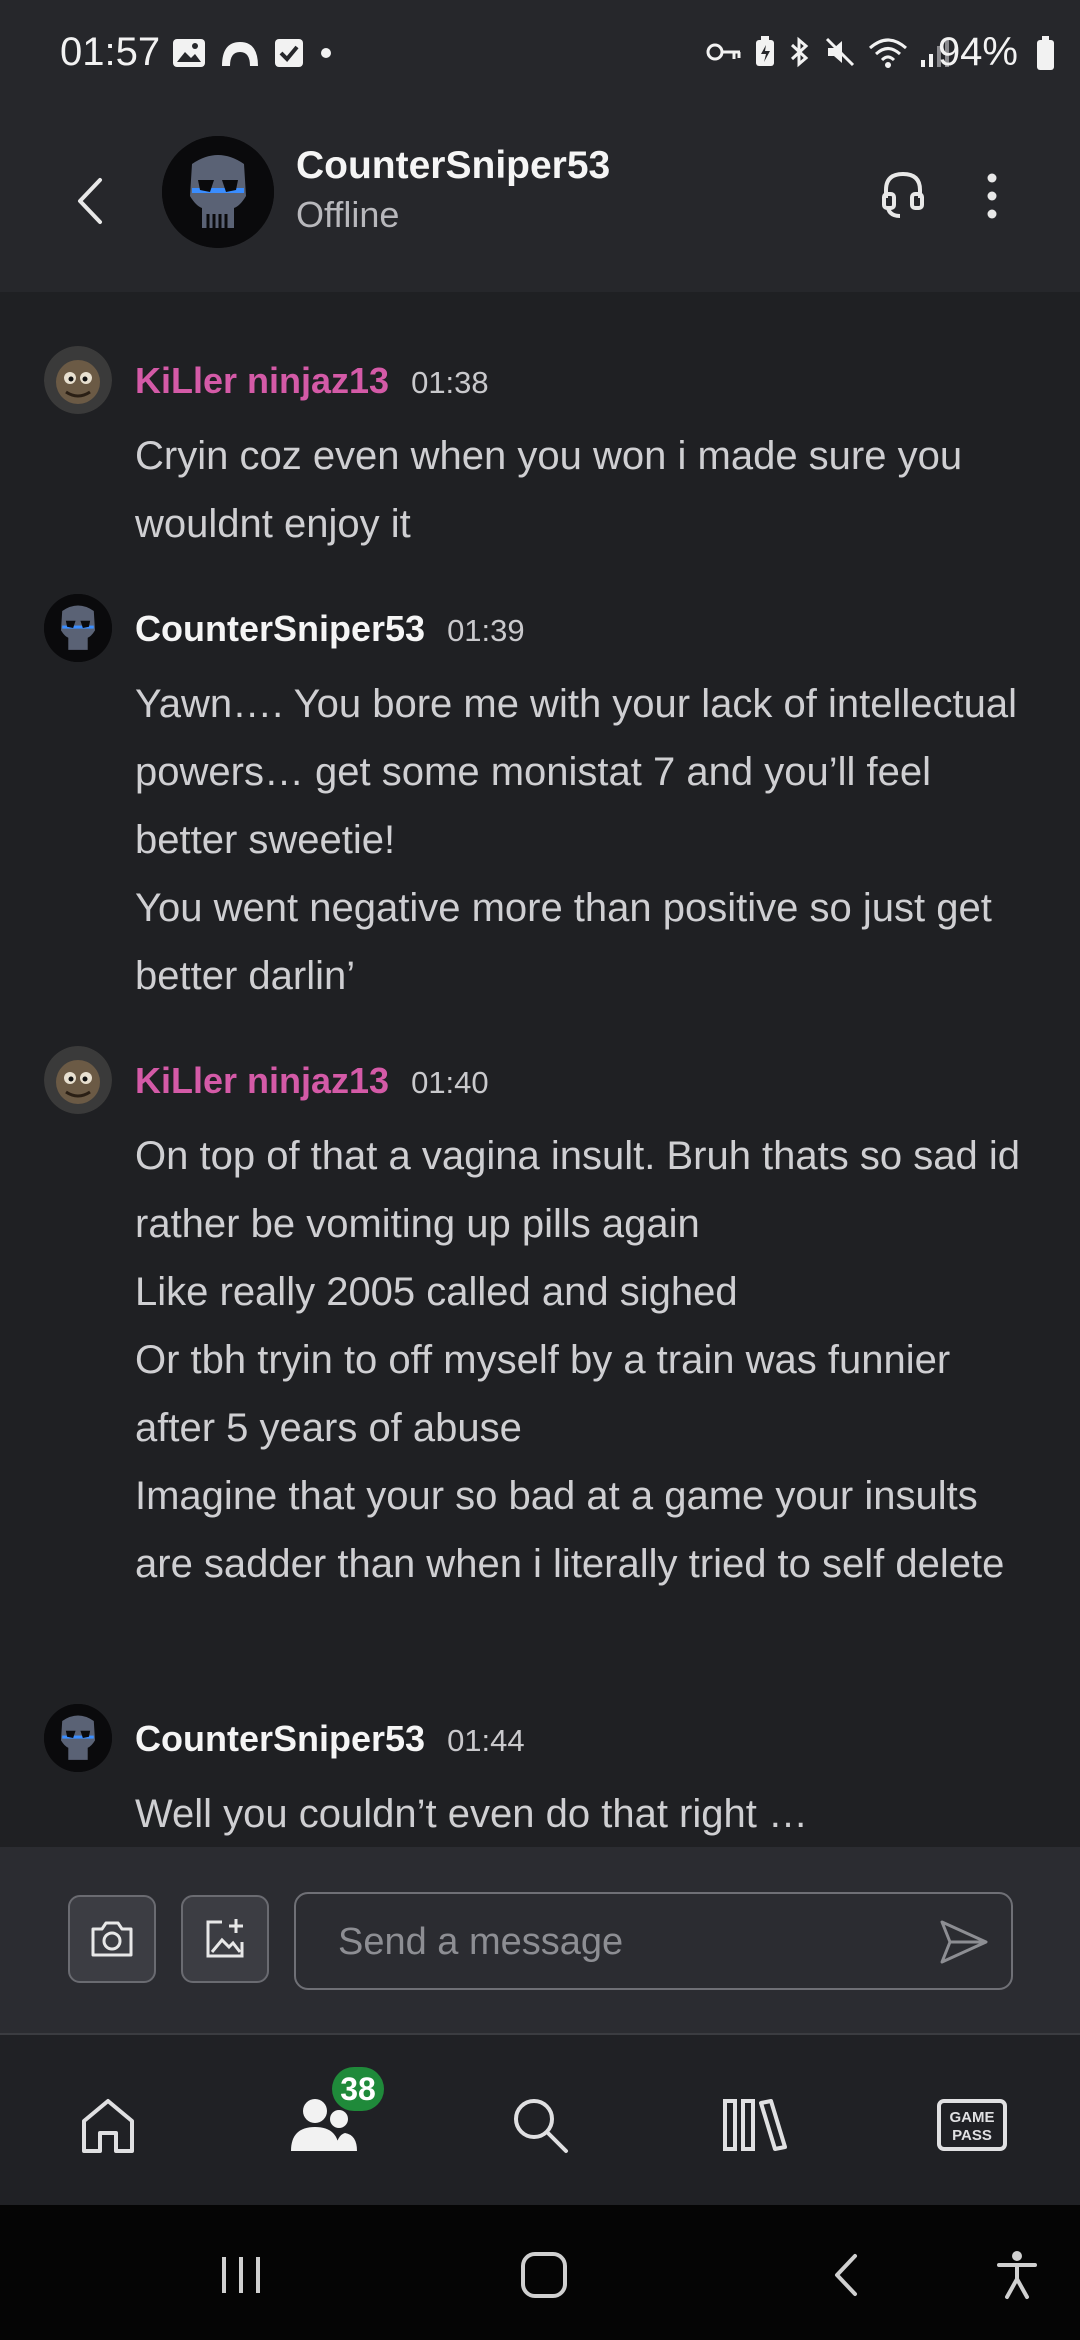  I want to click on headset-icon, so click(903, 194).